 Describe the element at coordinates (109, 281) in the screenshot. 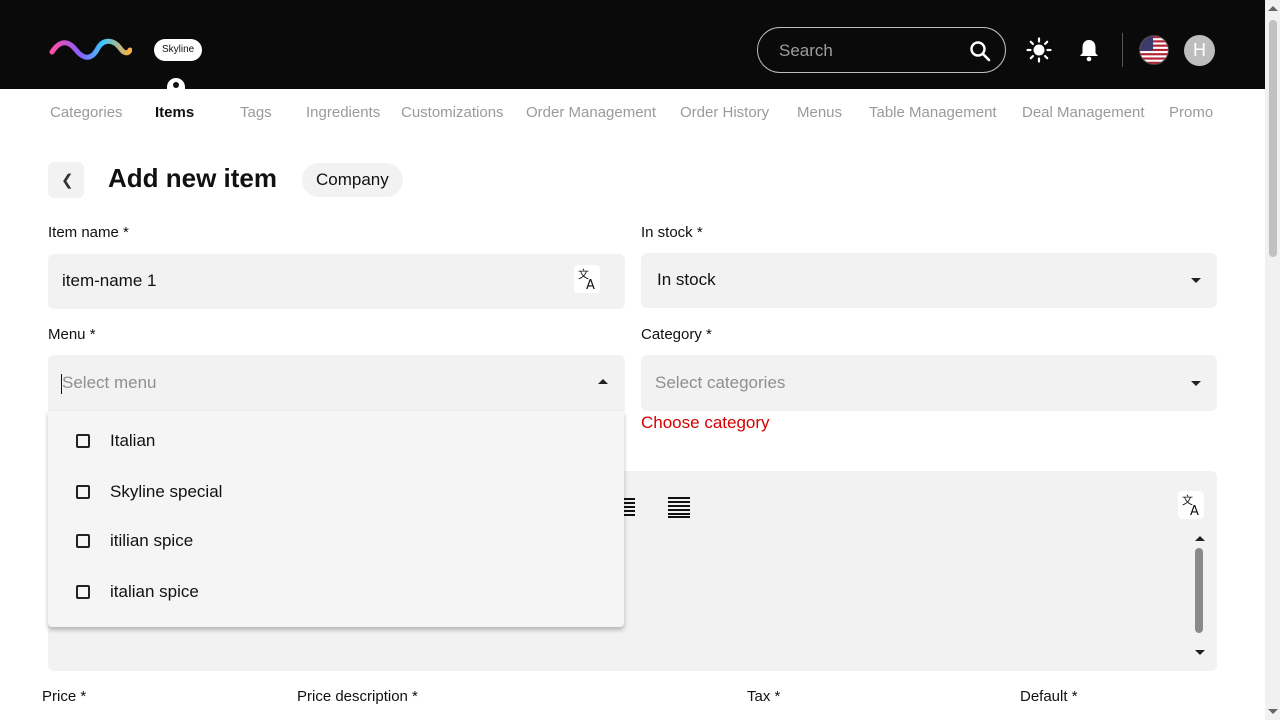

I see `item-name-value: item-name 1` at that location.